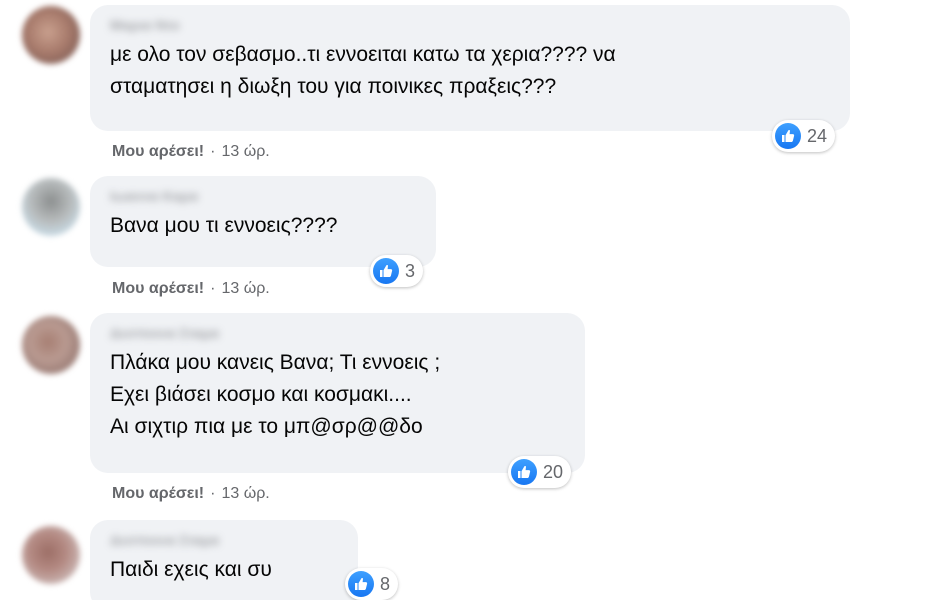 The width and height of the screenshot is (928, 600). Describe the element at coordinates (410, 270) in the screenshot. I see `reaction-count: 3` at that location.